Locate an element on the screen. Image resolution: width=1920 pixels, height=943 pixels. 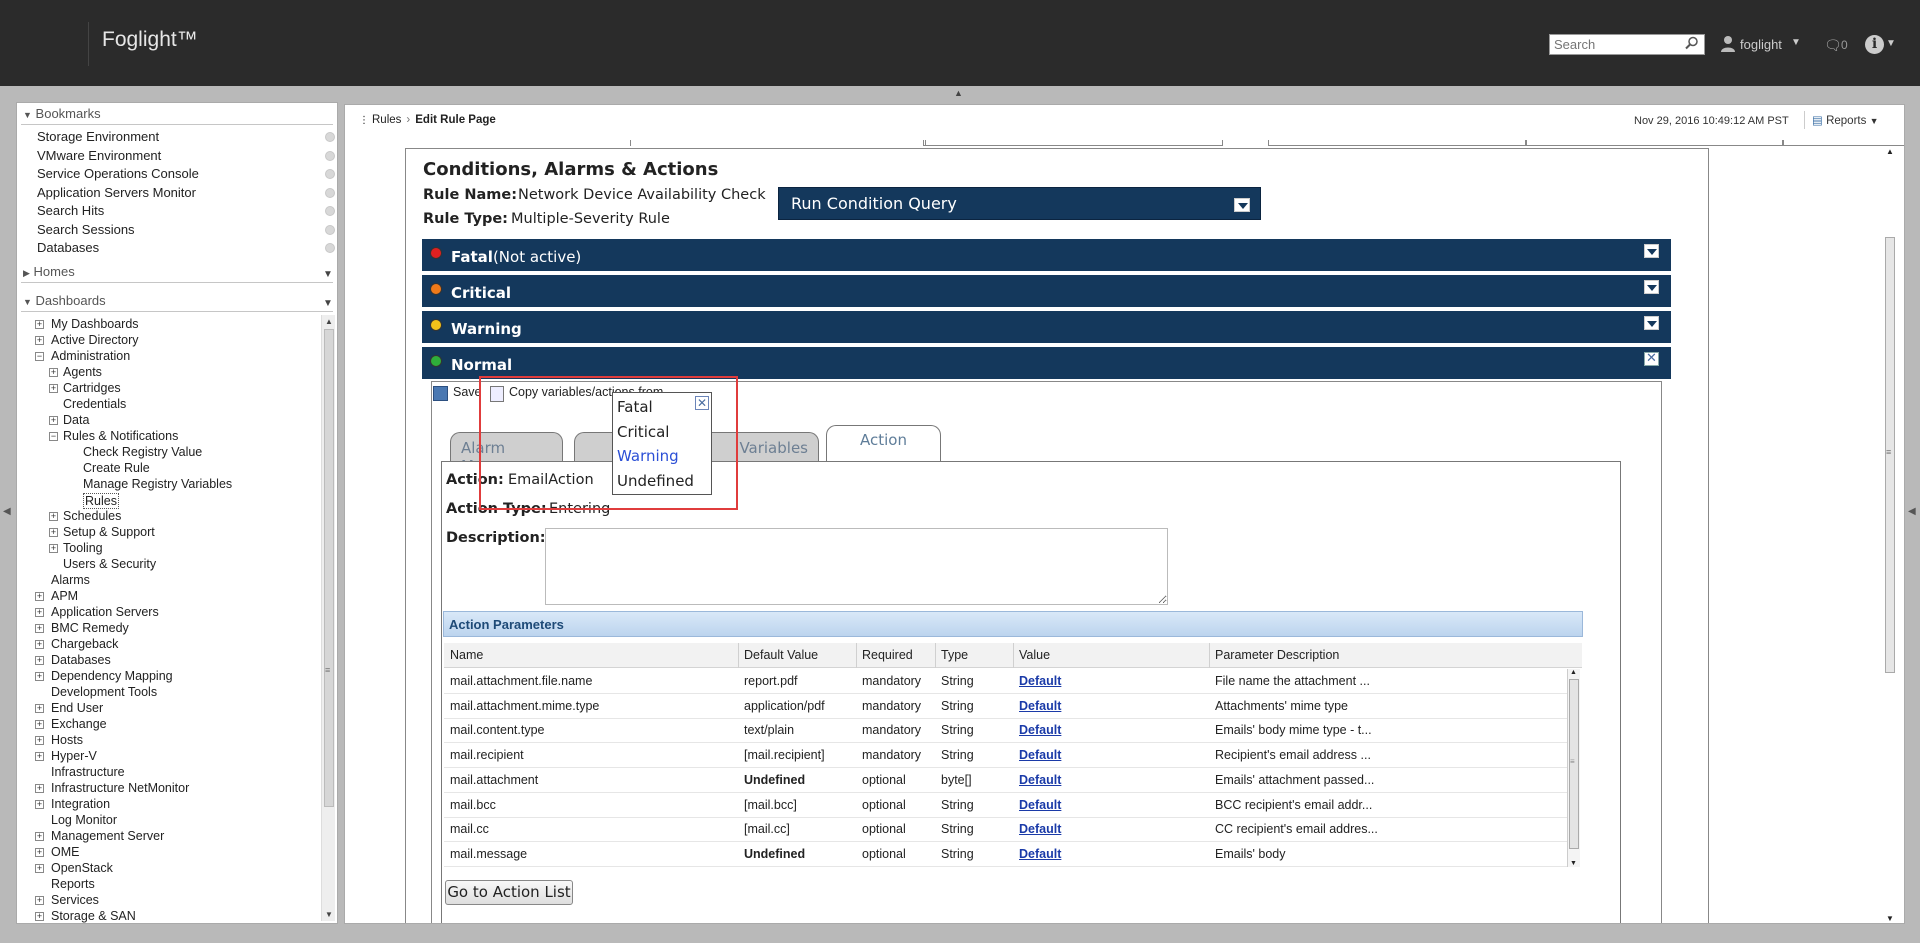
tree-item: Management Server is located at coordinates (107, 836).